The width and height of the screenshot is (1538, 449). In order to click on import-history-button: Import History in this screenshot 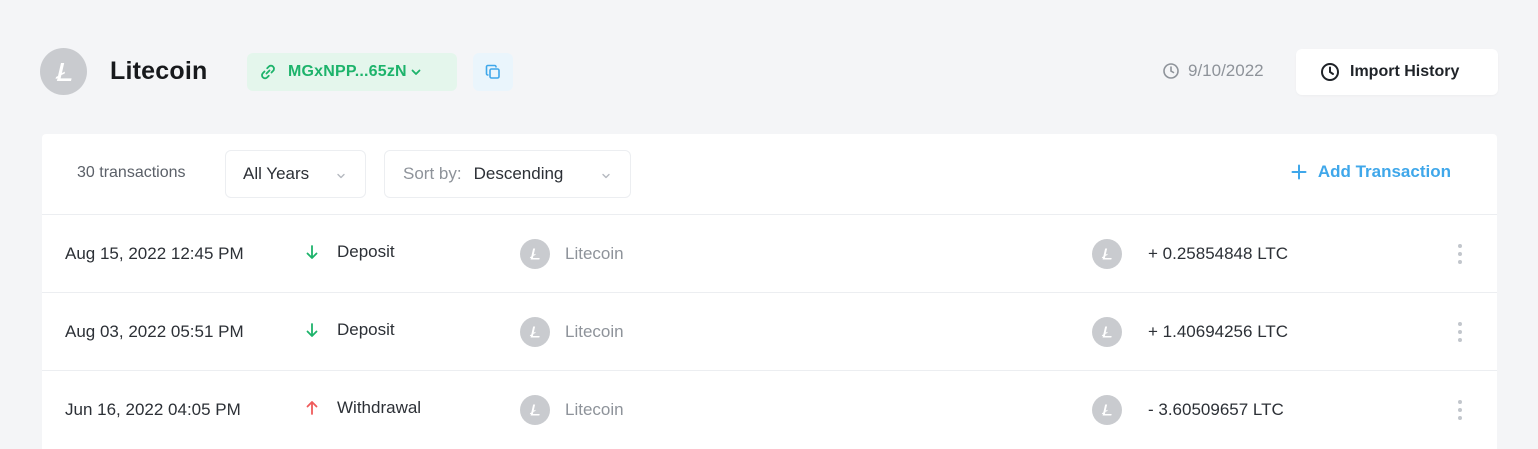, I will do `click(1397, 72)`.